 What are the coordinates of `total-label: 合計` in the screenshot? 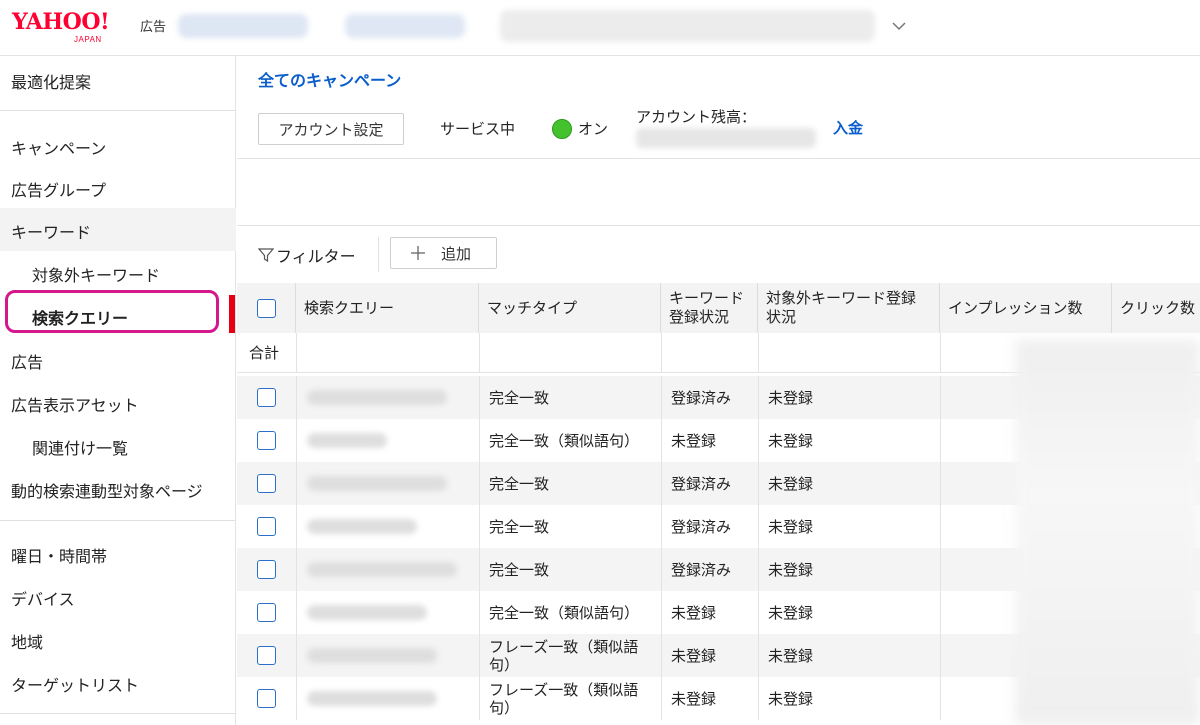 It's located at (264, 353).